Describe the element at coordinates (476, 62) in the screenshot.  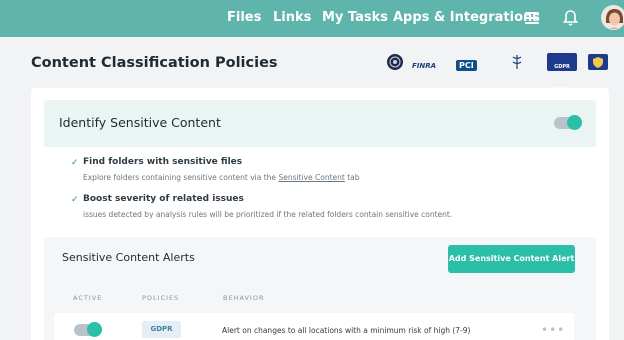
I see `pci-badge: PCI` at that location.